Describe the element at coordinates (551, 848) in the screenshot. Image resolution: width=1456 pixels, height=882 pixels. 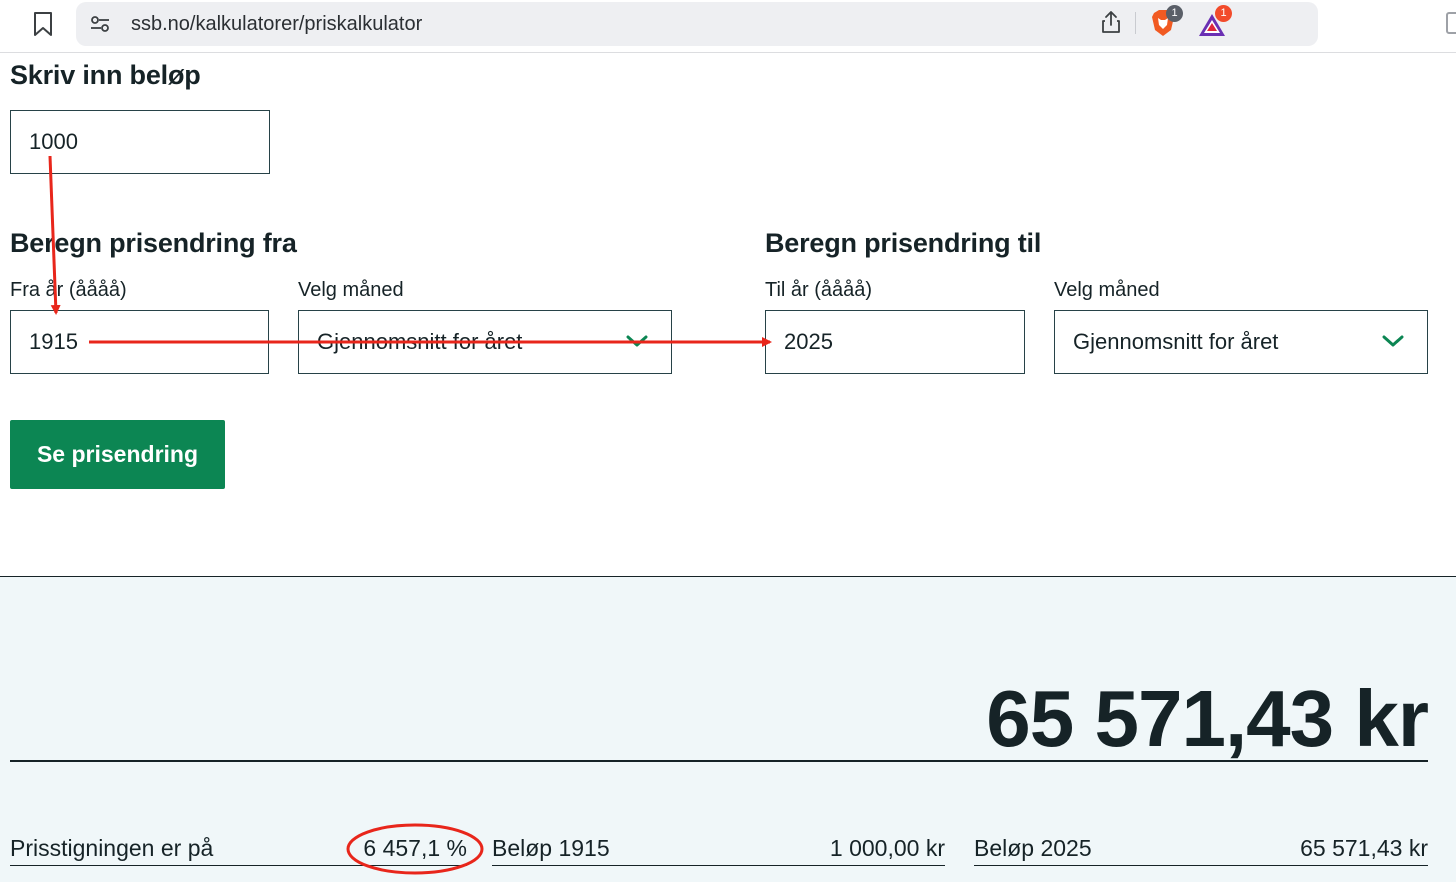
I see `from-amount-label: Beløp 1915` at that location.